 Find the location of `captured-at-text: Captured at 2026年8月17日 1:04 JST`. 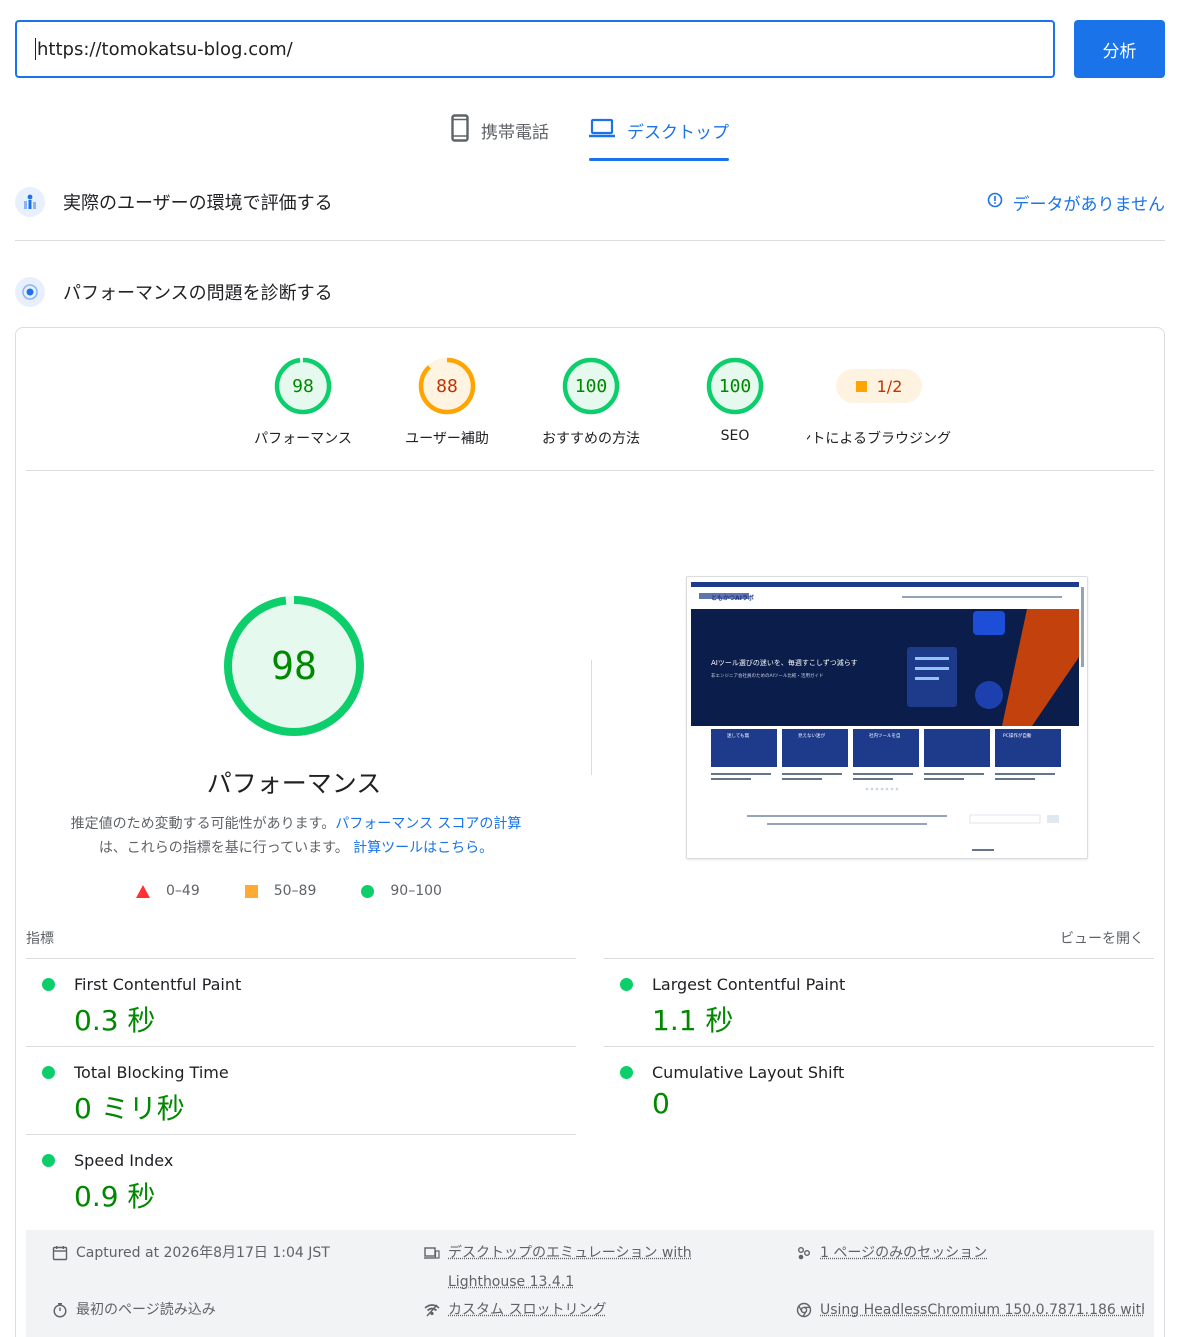

captured-at-text: Captured at 2026年8月17日 1:04 JST is located at coordinates (203, 1253).